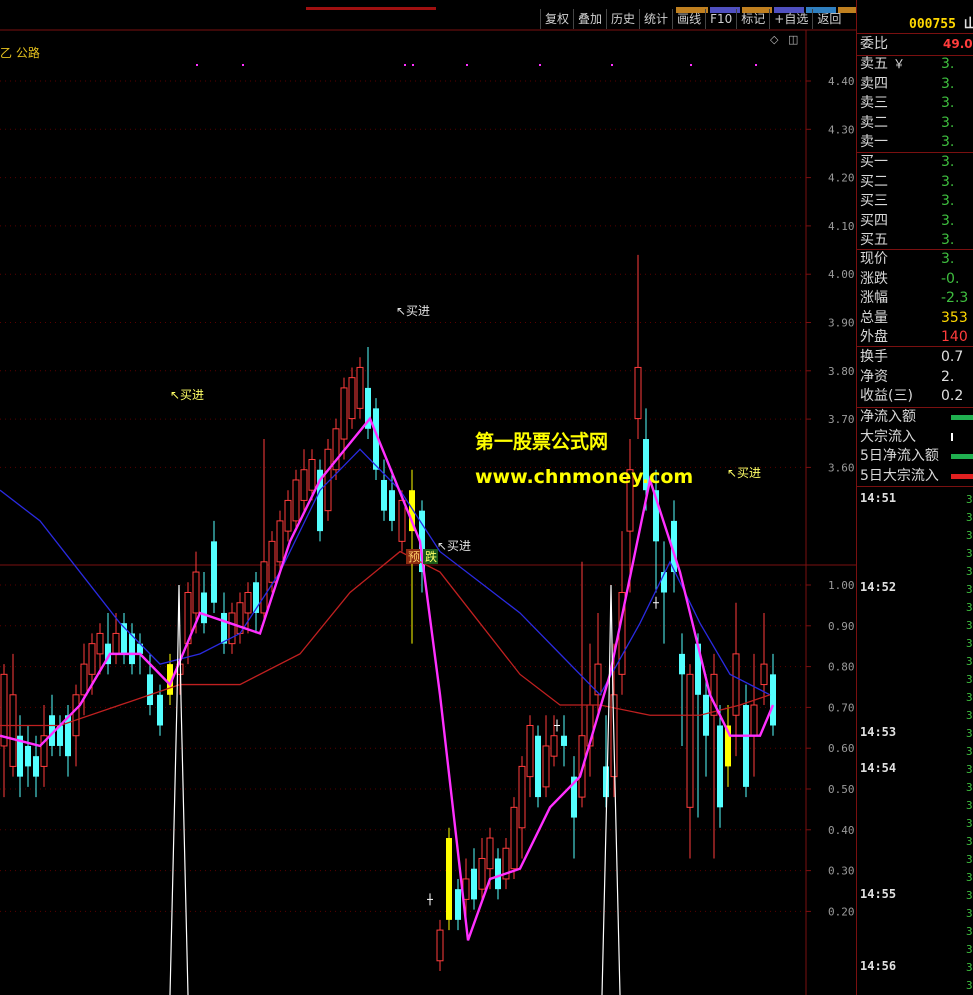 This screenshot has width=973, height=995. I want to click on watermark-title: 第一股票公式网, so click(541, 441).